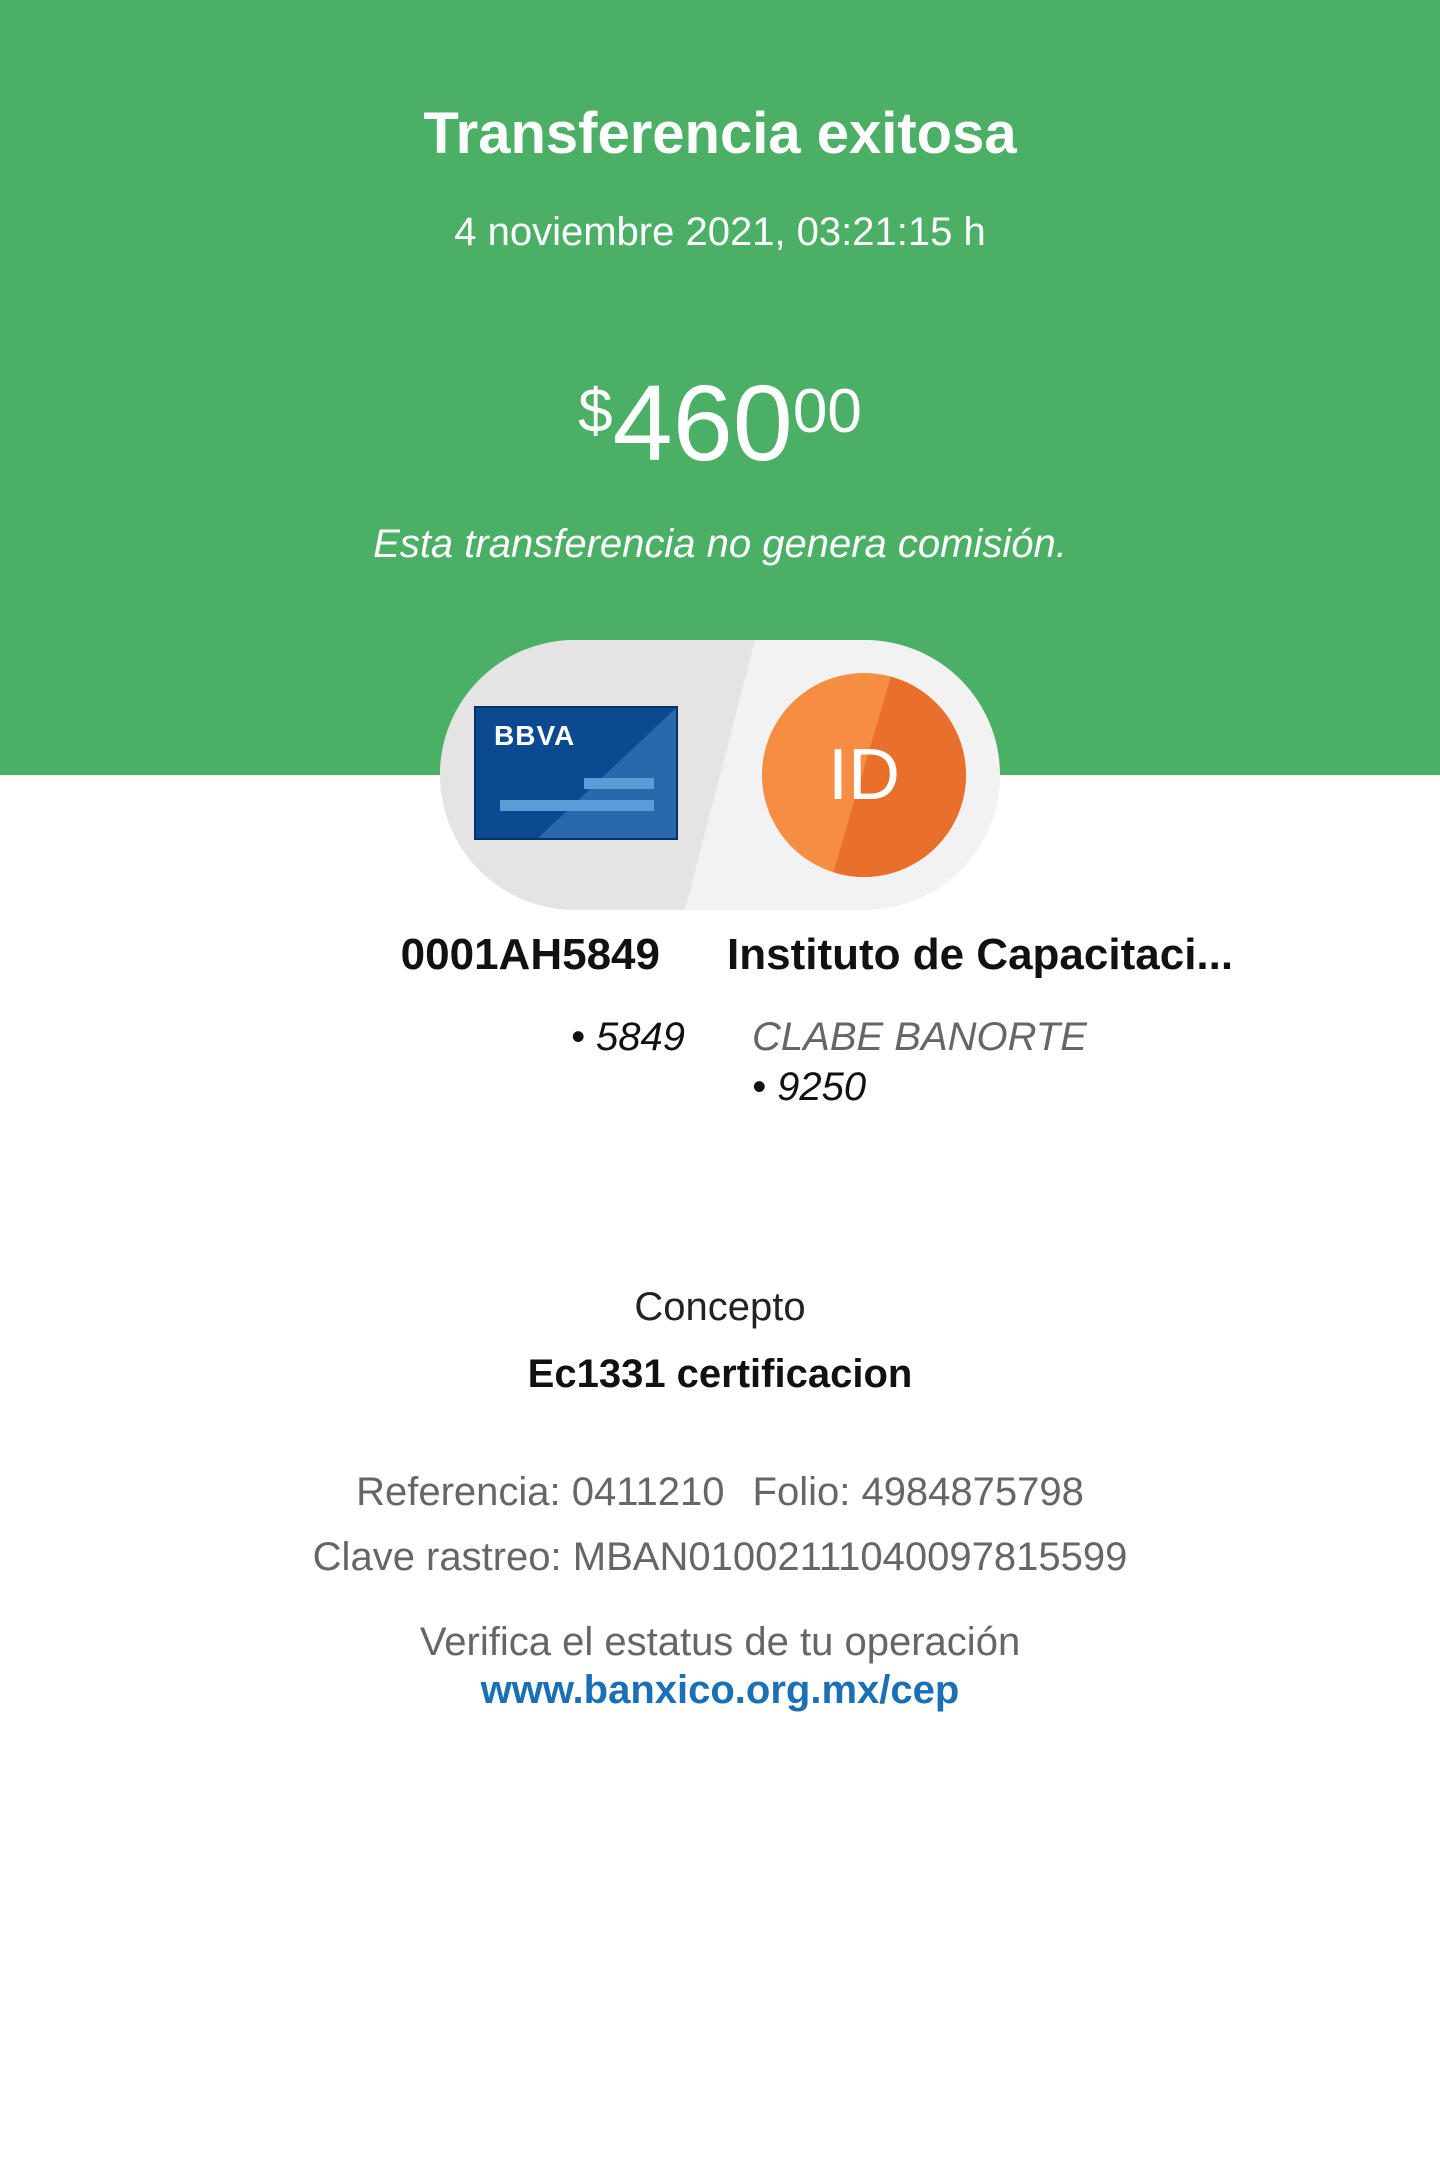 This screenshot has height=2178, width=1440. I want to click on origin-account-name: 0001AH5849, so click(530, 954).